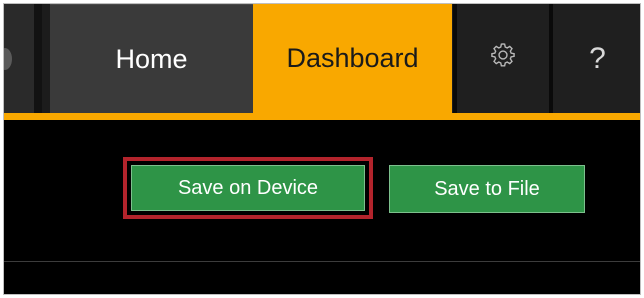  What do you see at coordinates (322, 278) in the screenshot?
I see `bottom-area` at bounding box center [322, 278].